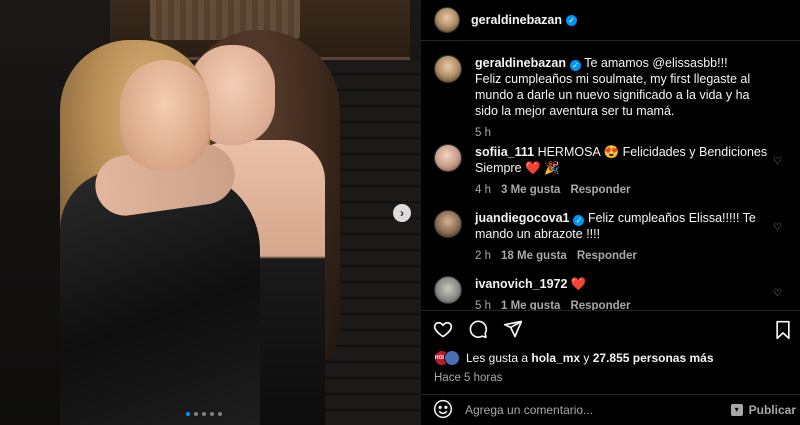  What do you see at coordinates (534, 256) in the screenshot?
I see `comment-likes: 18 Me gusta` at bounding box center [534, 256].